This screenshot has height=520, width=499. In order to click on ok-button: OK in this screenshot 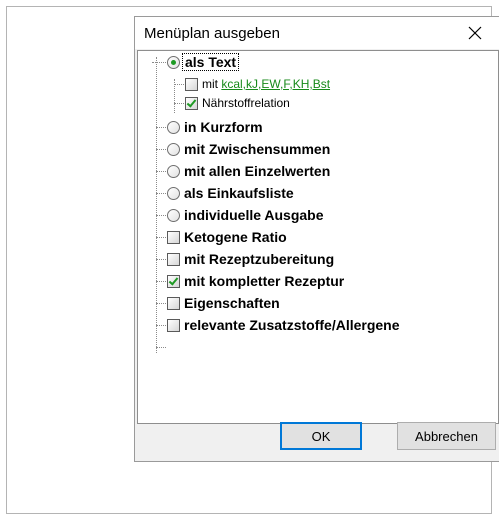, I will do `click(321, 436)`.